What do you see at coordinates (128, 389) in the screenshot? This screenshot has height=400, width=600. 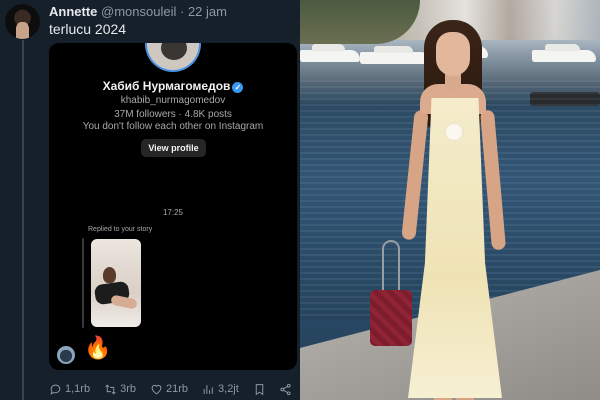 I see `retweet-count: 3rb` at bounding box center [128, 389].